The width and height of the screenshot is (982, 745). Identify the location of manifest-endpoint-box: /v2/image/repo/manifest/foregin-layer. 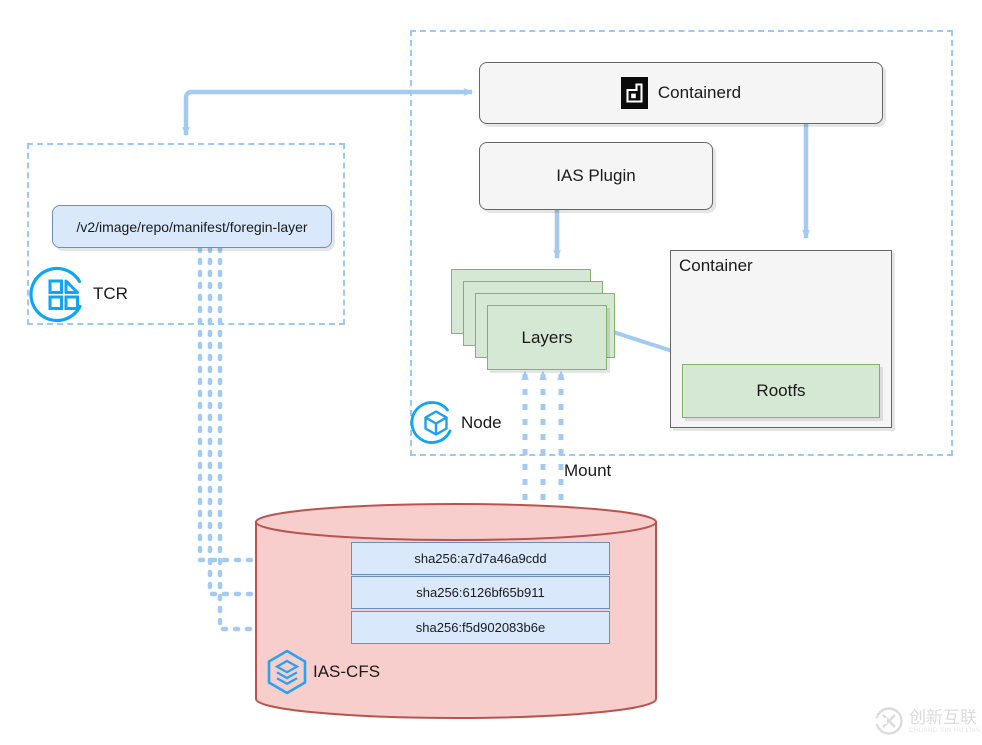
(192, 226).